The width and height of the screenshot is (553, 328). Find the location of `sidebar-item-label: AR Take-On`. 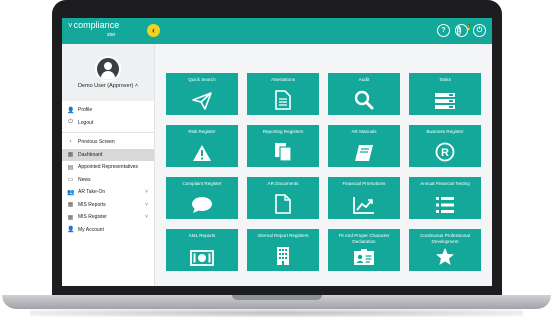

sidebar-item-label: AR Take-On is located at coordinates (92, 192).